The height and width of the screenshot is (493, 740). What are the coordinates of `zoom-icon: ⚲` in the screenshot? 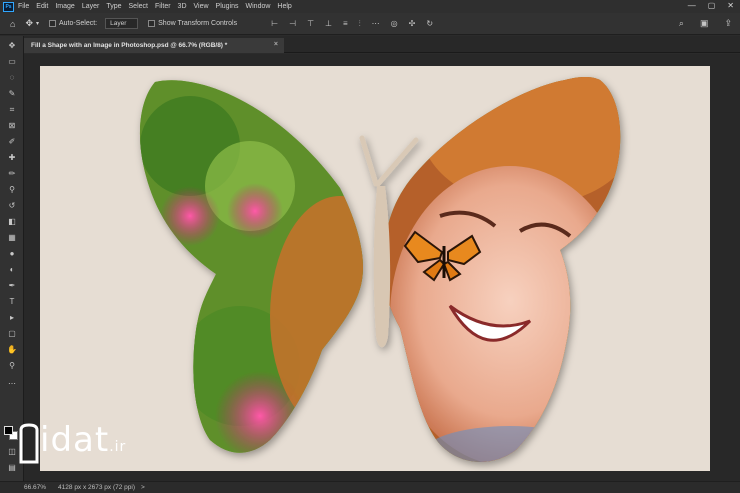 It's located at (12, 366).